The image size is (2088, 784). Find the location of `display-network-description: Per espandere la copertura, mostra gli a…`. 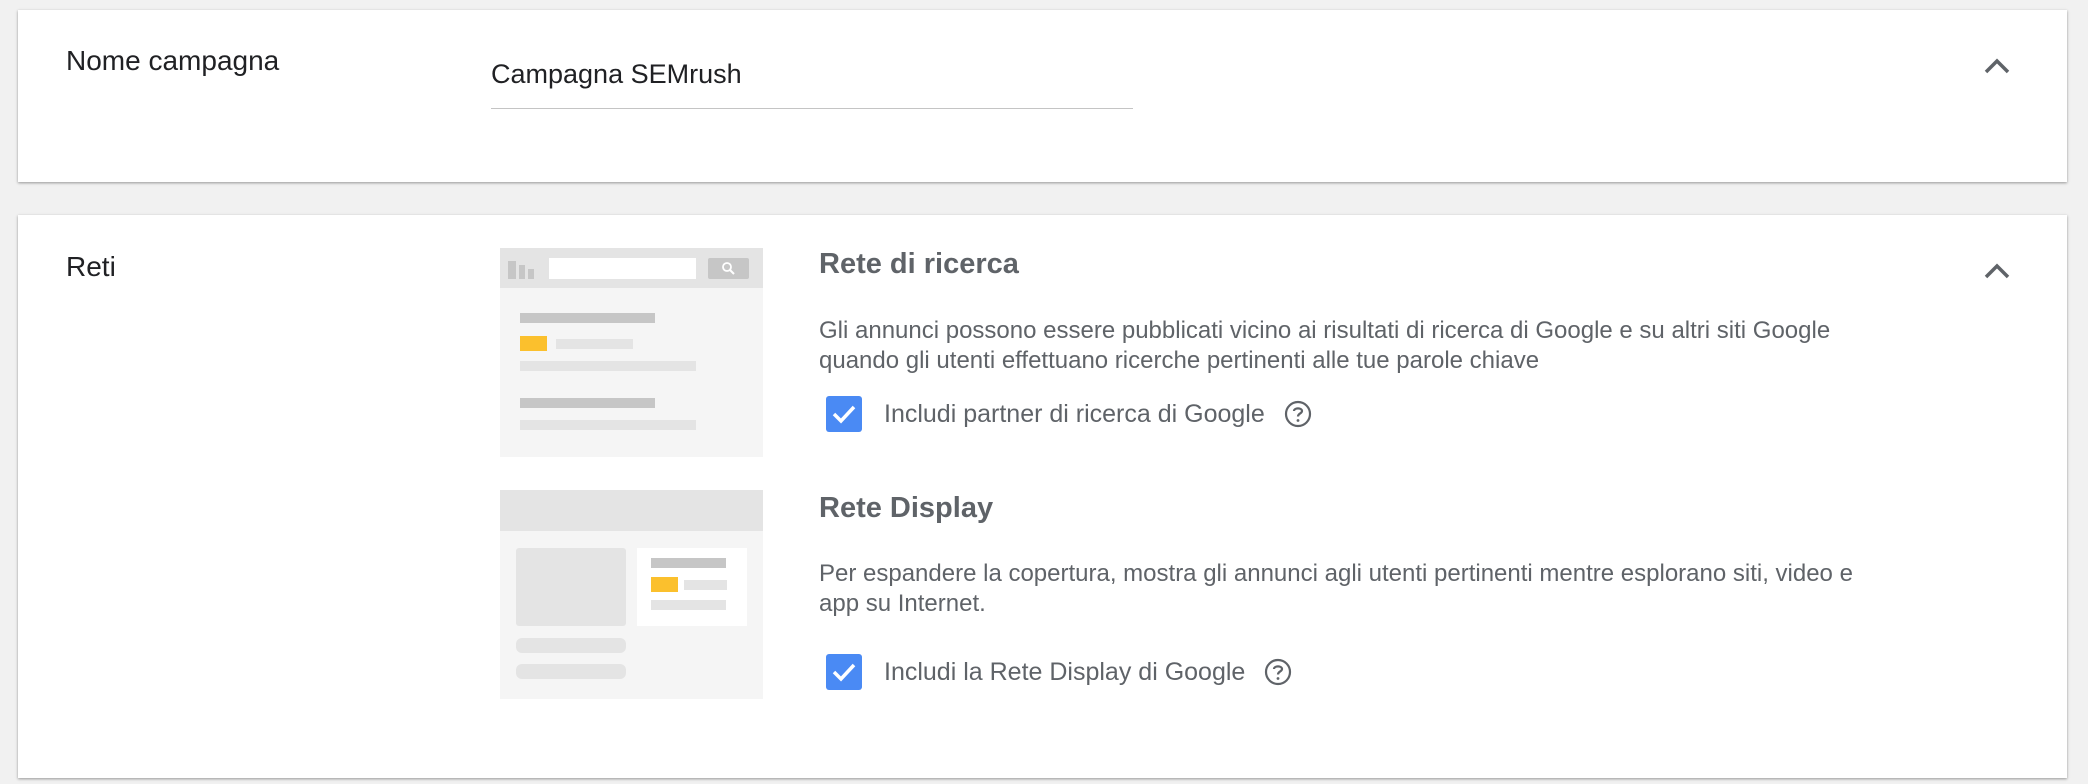

display-network-description: Per espandere la copertura, mostra gli a… is located at coordinates (1336, 588).